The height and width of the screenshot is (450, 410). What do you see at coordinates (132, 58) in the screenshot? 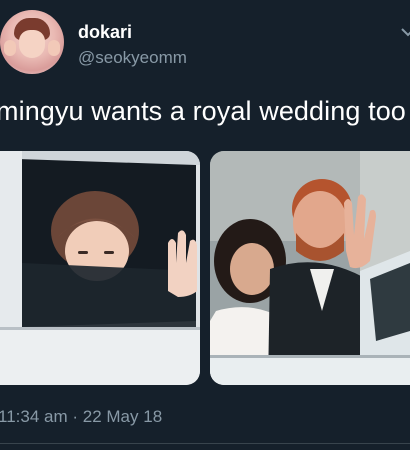
I see `user-handle: @seokyeomm` at bounding box center [132, 58].